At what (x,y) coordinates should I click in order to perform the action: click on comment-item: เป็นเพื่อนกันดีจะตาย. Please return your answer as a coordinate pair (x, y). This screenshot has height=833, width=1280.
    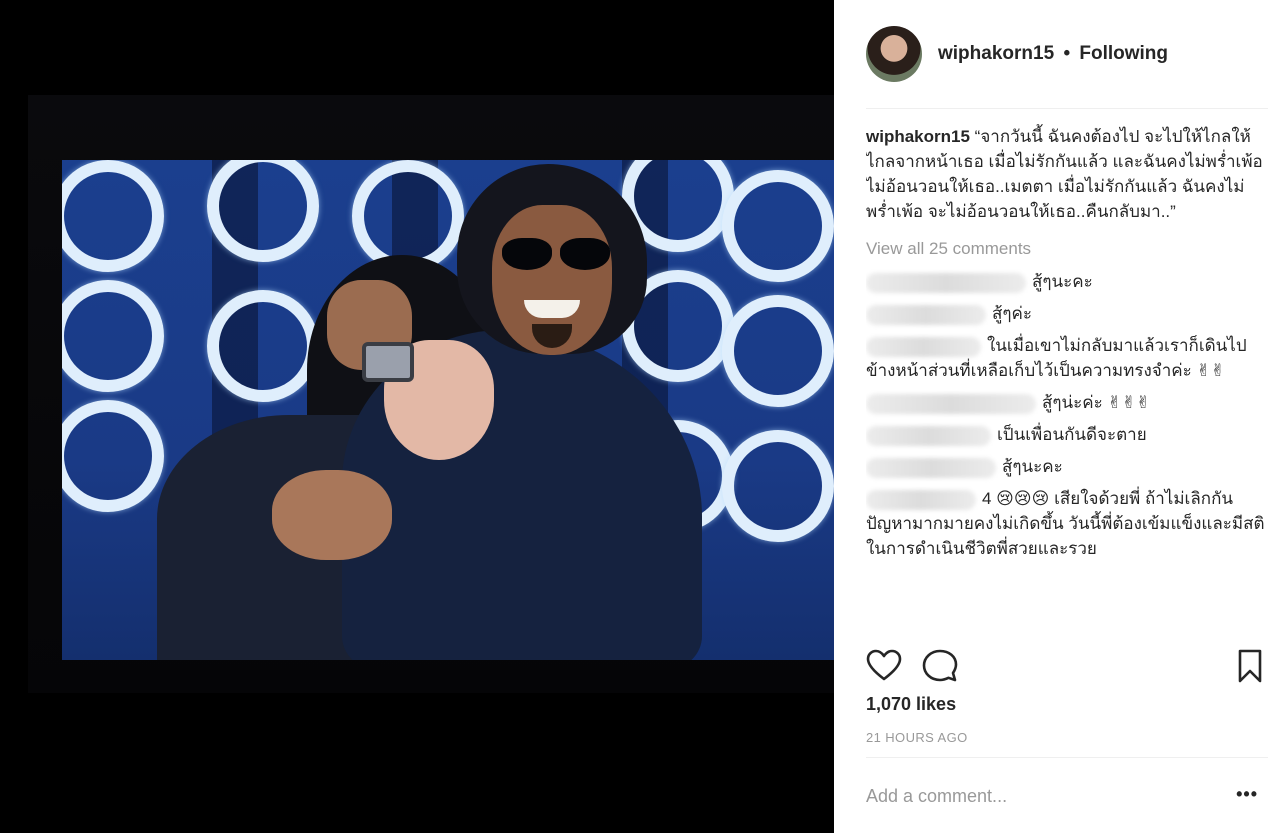
    Looking at the image, I should click on (1067, 434).